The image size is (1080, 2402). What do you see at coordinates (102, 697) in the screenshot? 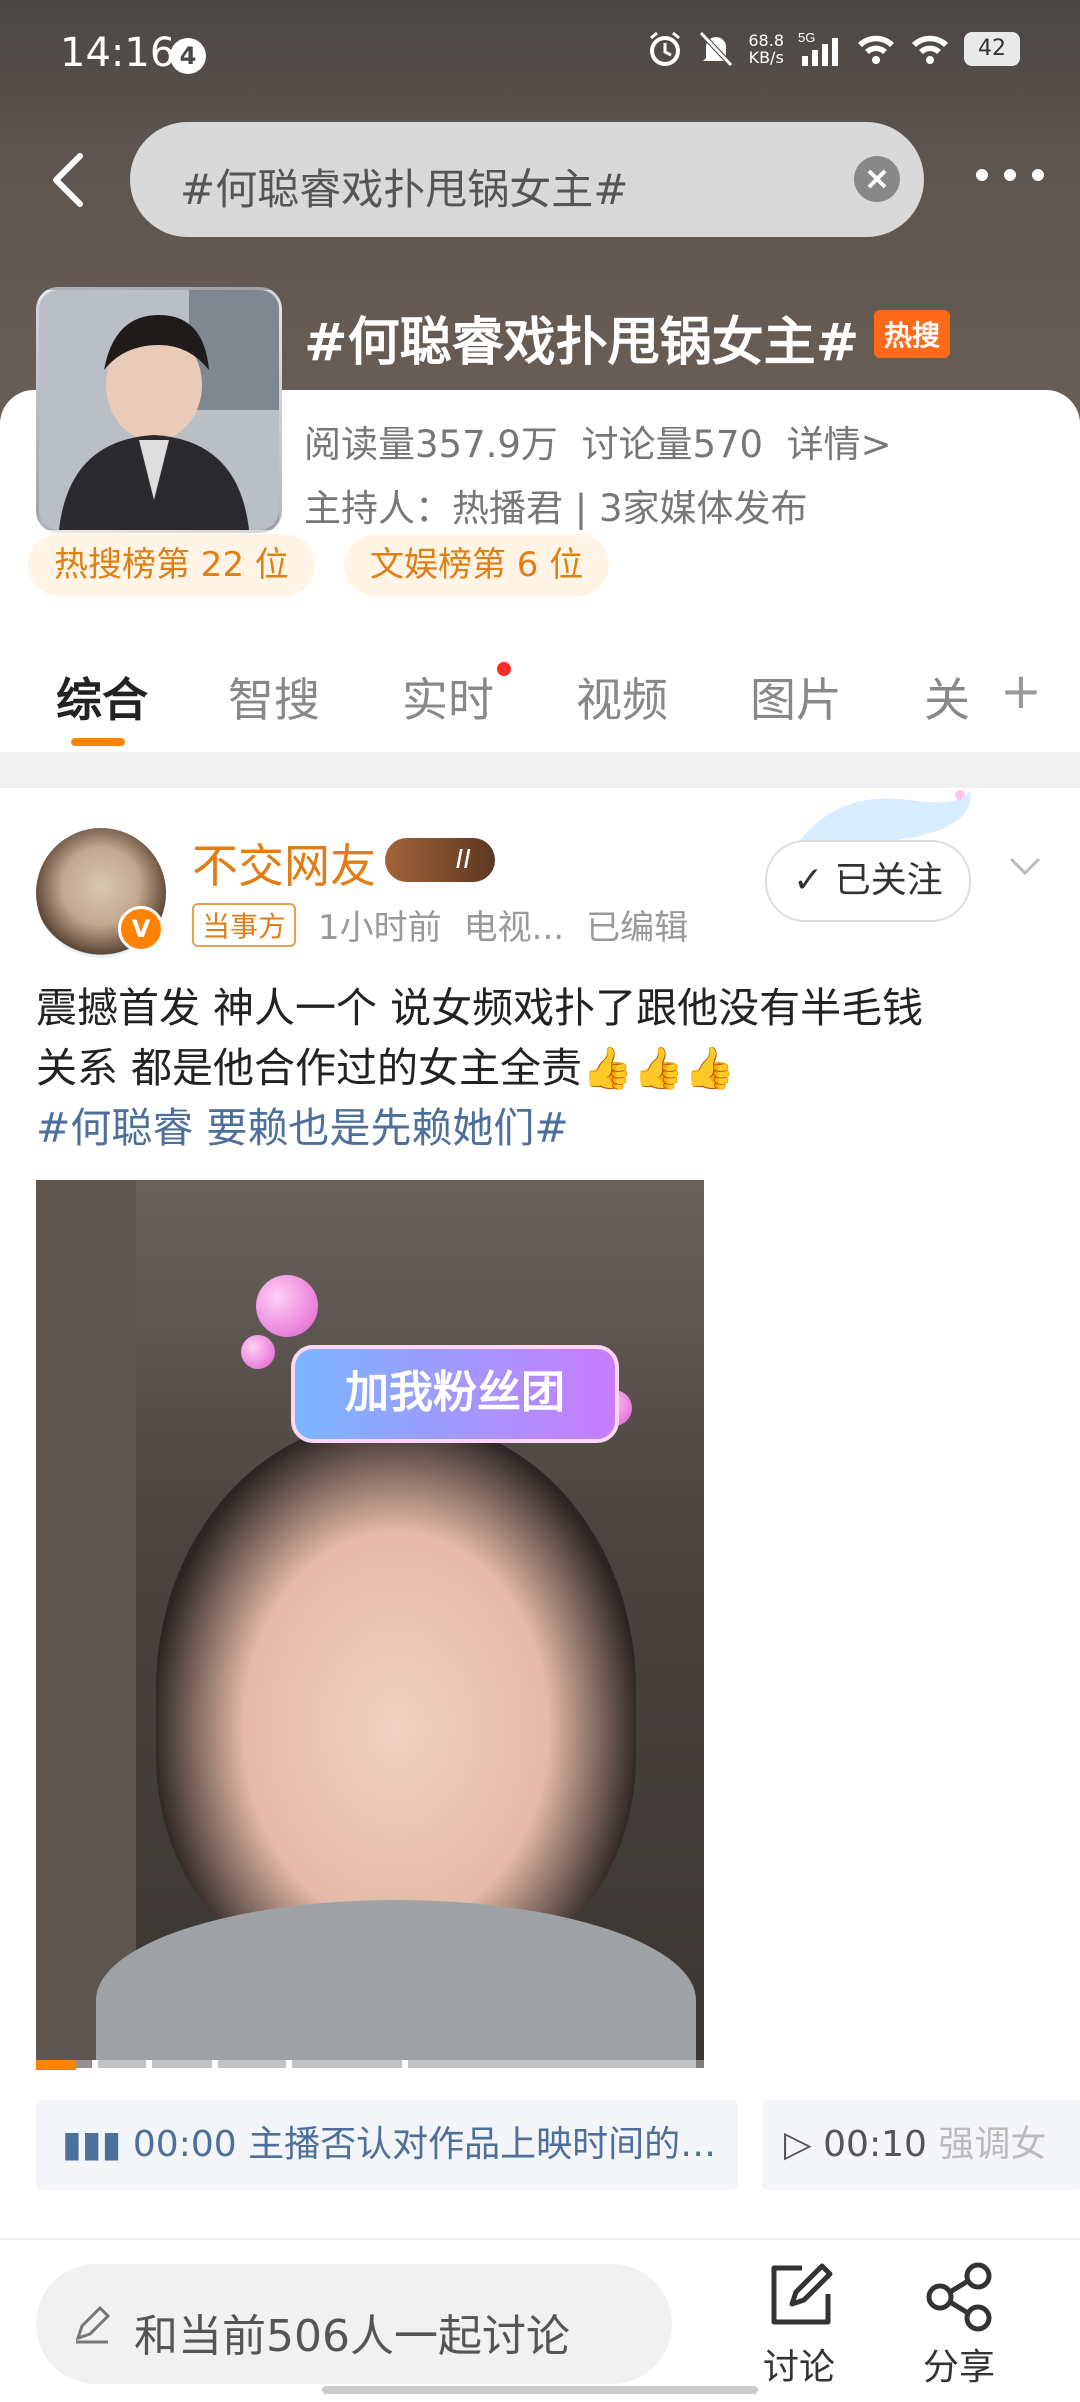
I see `tab-comprehensive: 综合` at bounding box center [102, 697].